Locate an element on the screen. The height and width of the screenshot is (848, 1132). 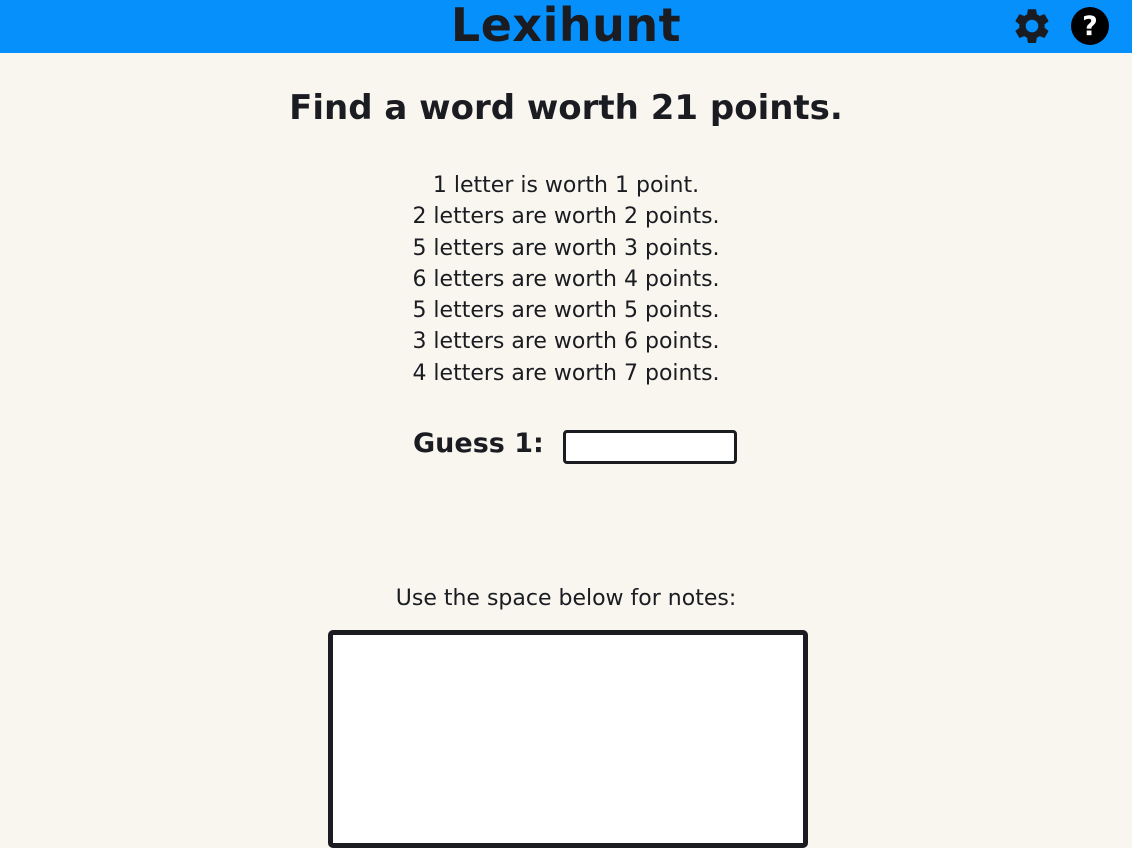
scoring-rule: 5 letters are worth 3 points. is located at coordinates (566, 248).